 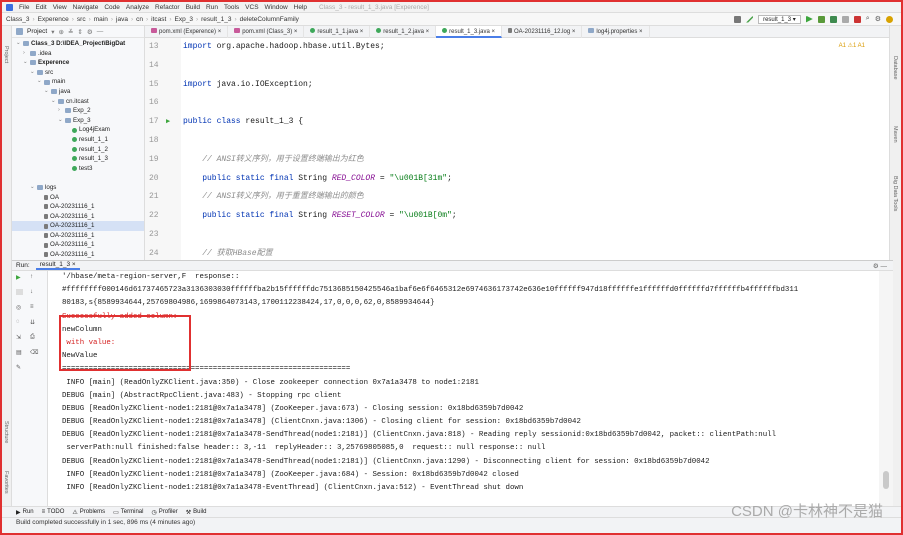 What do you see at coordinates (53, 19) in the screenshot?
I see `breadcrumb-item: Experence` at bounding box center [53, 19].